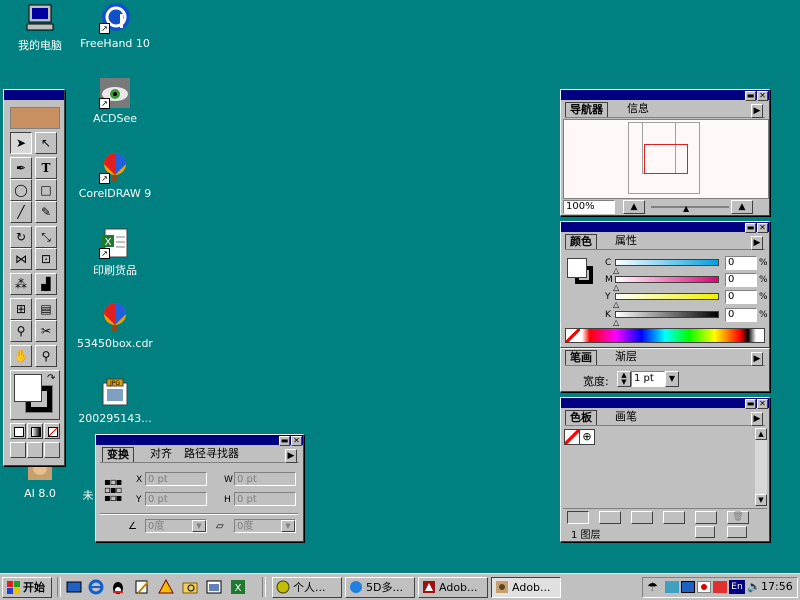 The image size is (800, 600). I want to click on printer-icon, so click(720, 587).